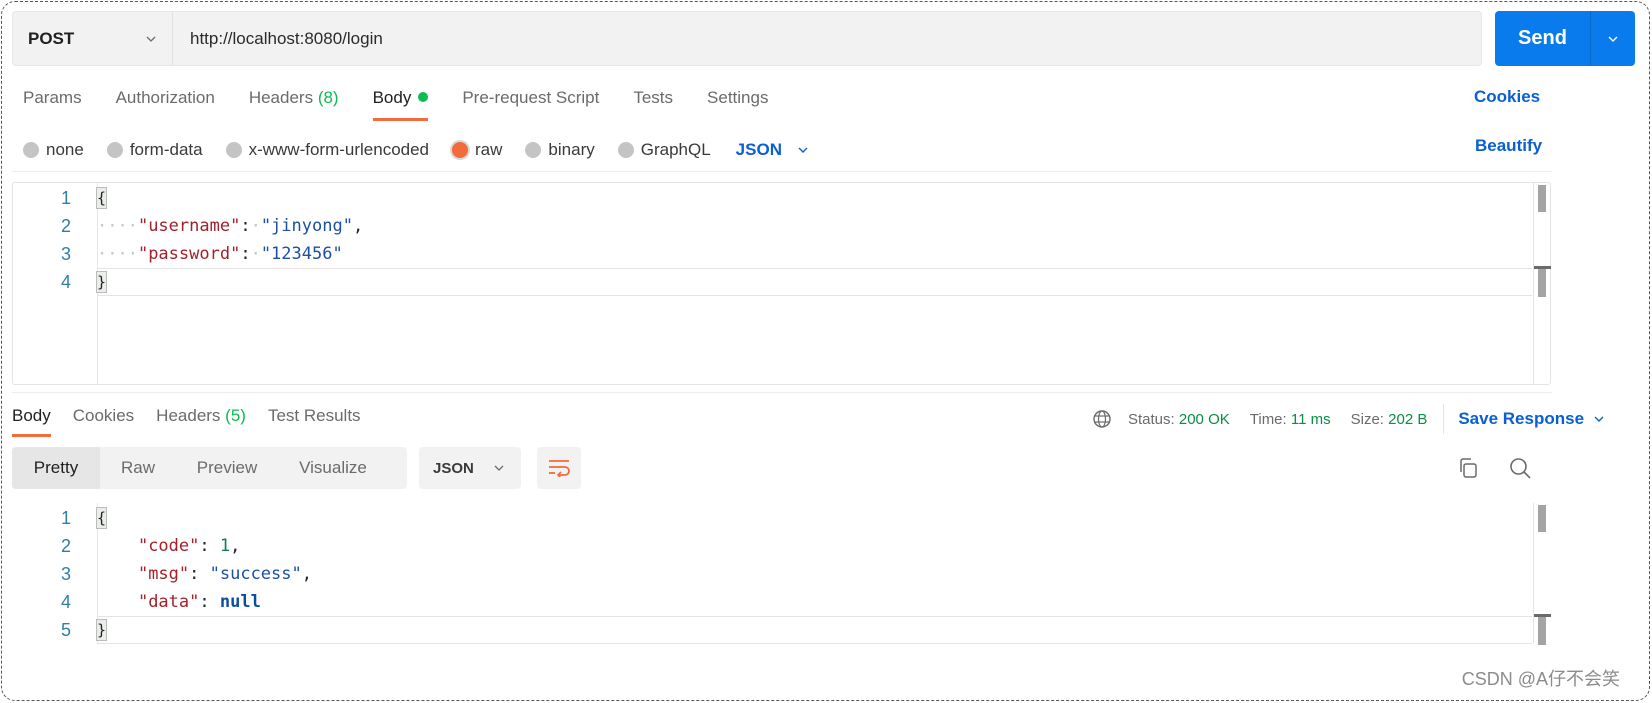  I want to click on radio-raw: raw, so click(477, 150).